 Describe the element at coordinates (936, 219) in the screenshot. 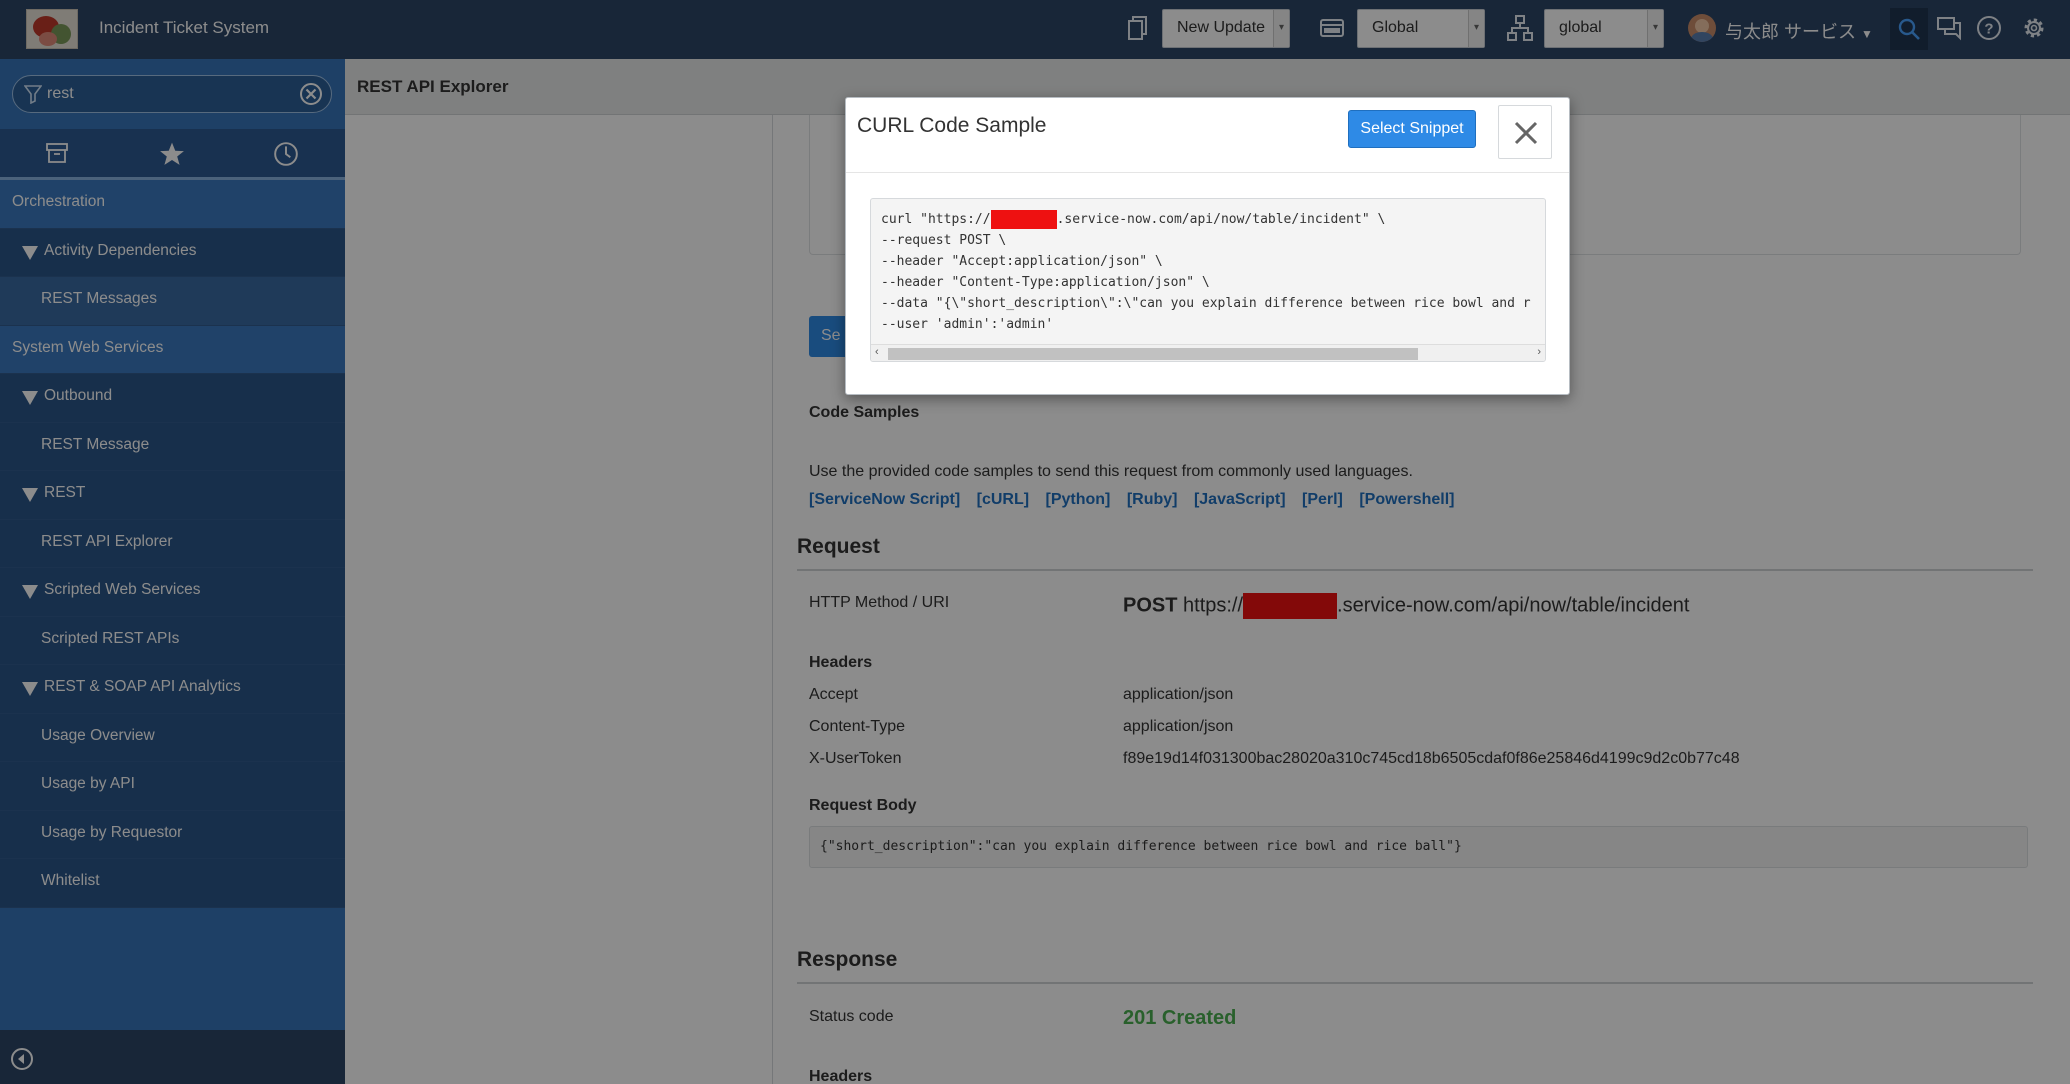

I see `code-line1-prefix: curl "https://` at that location.